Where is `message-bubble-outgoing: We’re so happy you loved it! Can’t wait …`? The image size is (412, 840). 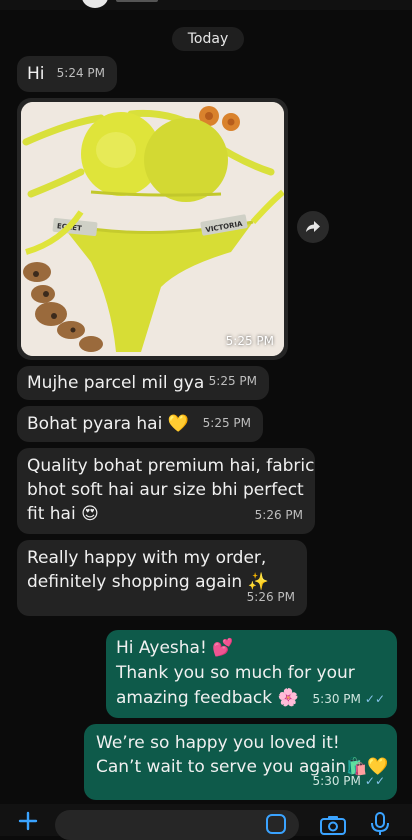
message-bubble-outgoing: We’re so happy you loved it! Can’t wait … is located at coordinates (240, 762).